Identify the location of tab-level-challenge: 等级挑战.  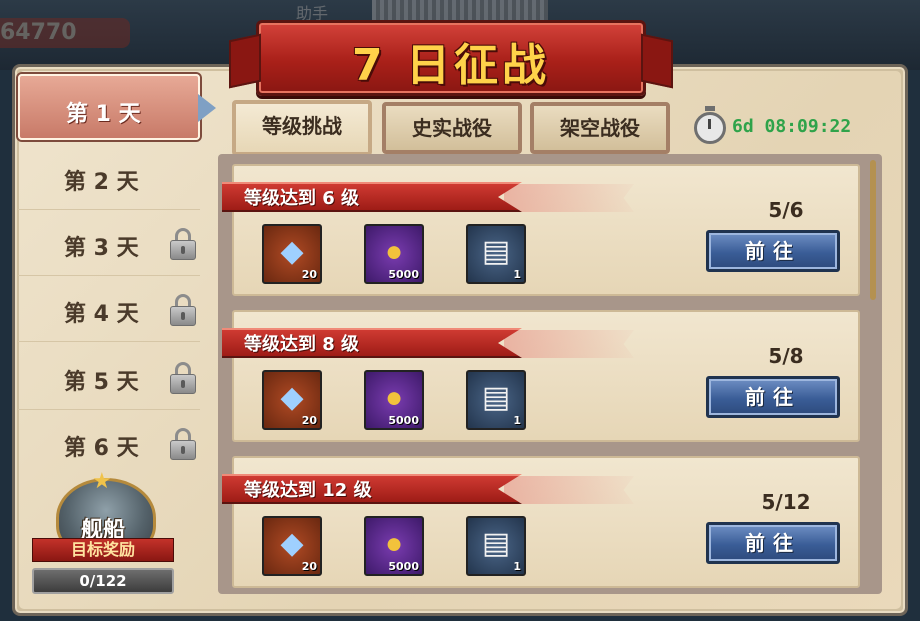
(302, 128).